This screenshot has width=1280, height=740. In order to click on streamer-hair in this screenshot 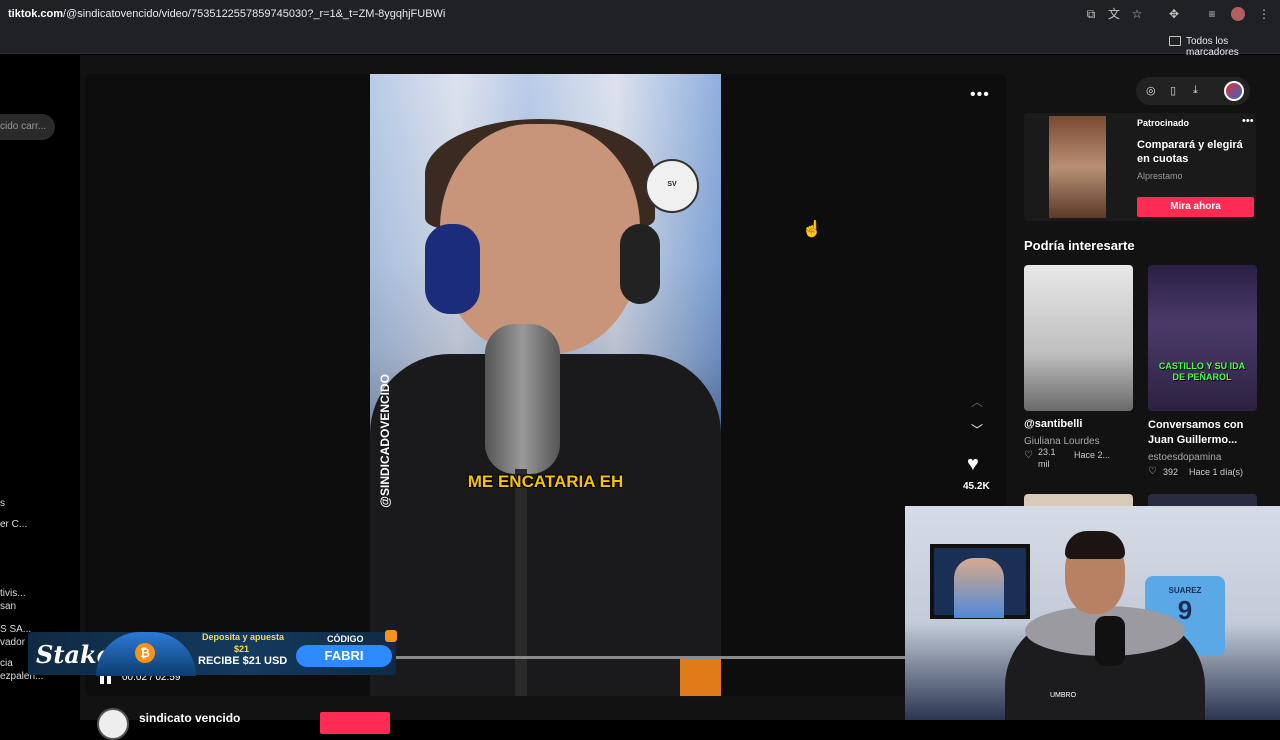, I will do `click(1095, 545)`.